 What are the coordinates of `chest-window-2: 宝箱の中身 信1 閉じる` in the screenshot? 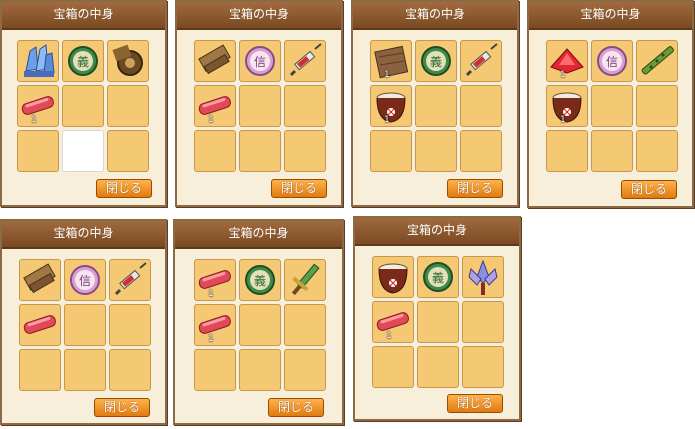 It's located at (259, 103).